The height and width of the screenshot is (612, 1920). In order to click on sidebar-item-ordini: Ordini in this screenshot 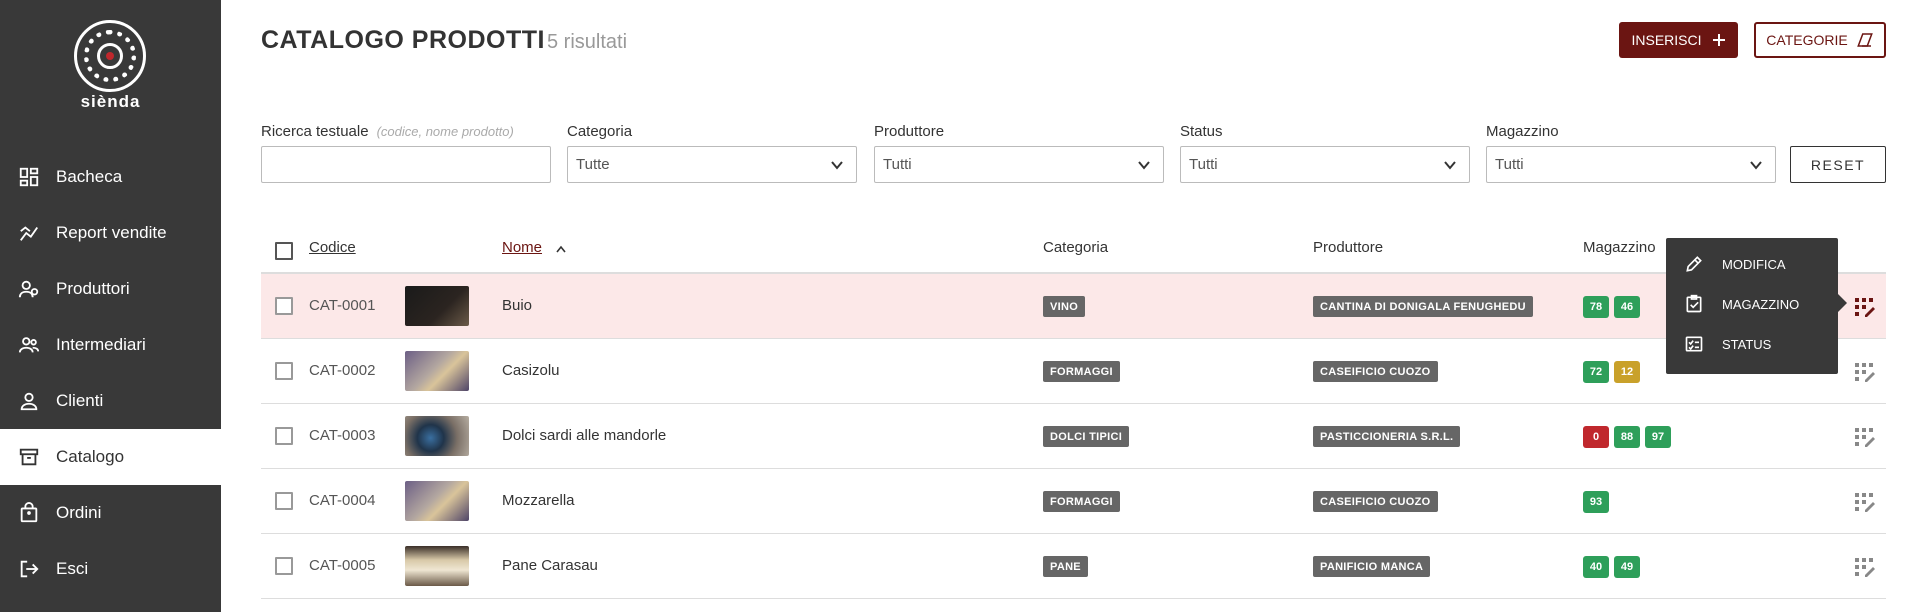, I will do `click(110, 513)`.